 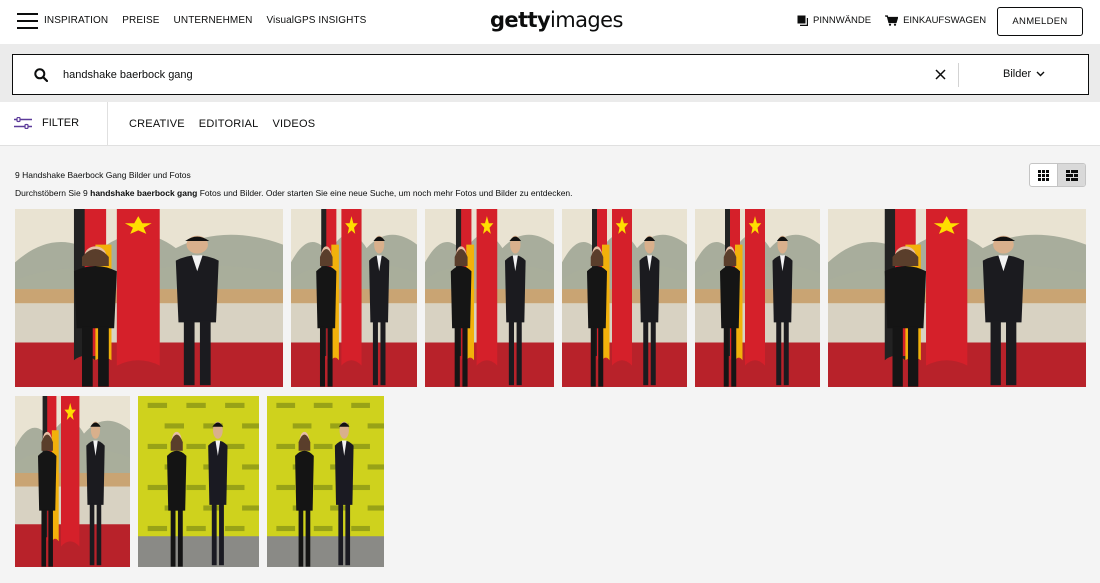 What do you see at coordinates (1040, 21) in the screenshot?
I see `login-button: ANMELDEN` at bounding box center [1040, 21].